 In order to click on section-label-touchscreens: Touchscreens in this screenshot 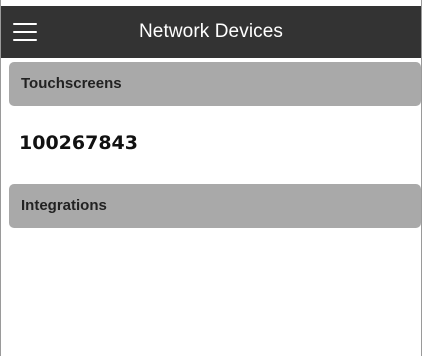, I will do `click(71, 83)`.